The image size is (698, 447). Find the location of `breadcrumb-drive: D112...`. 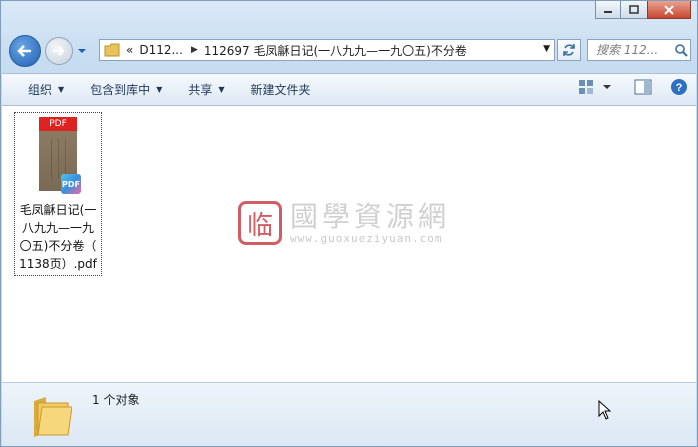

breadcrumb-drive: D112... is located at coordinates (161, 50).